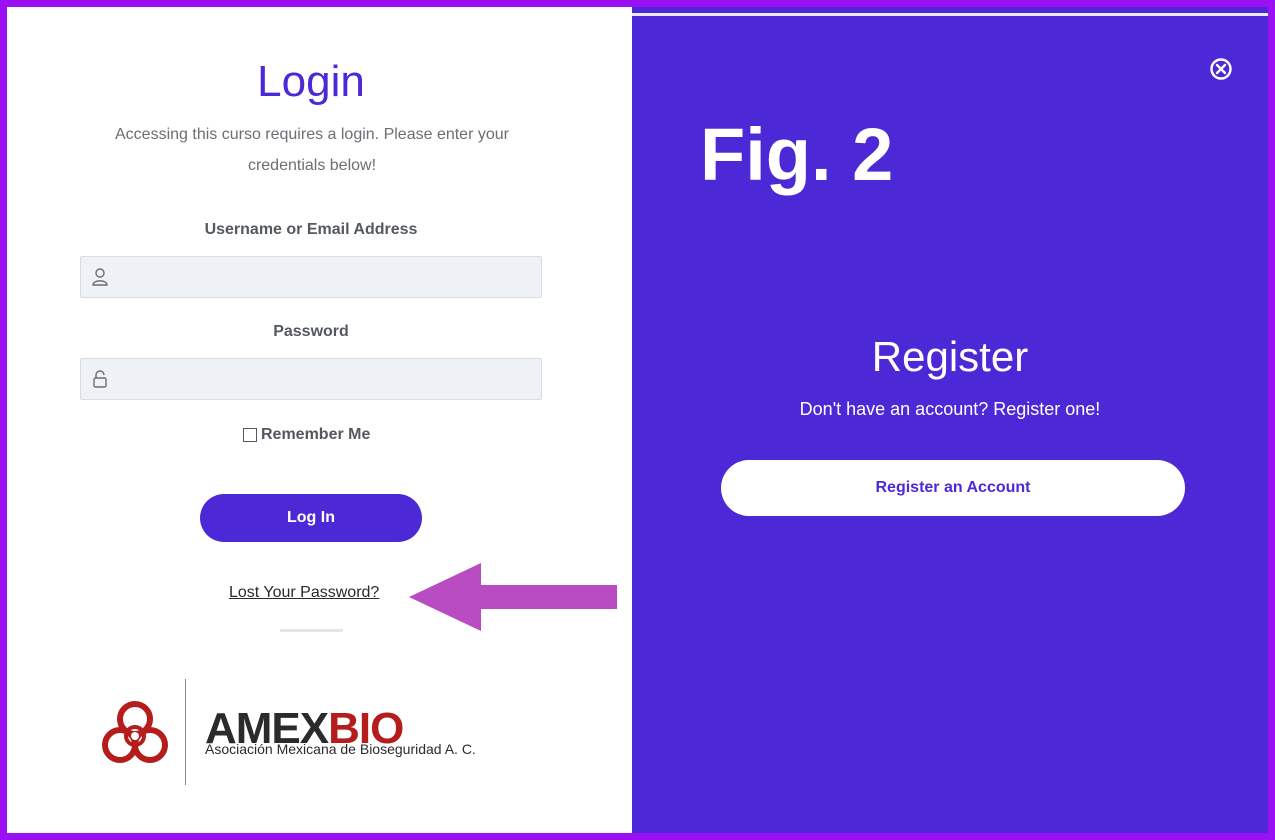 This screenshot has height=840, width=1275. Describe the element at coordinates (135, 732) in the screenshot. I see `biohazard-icon` at that location.